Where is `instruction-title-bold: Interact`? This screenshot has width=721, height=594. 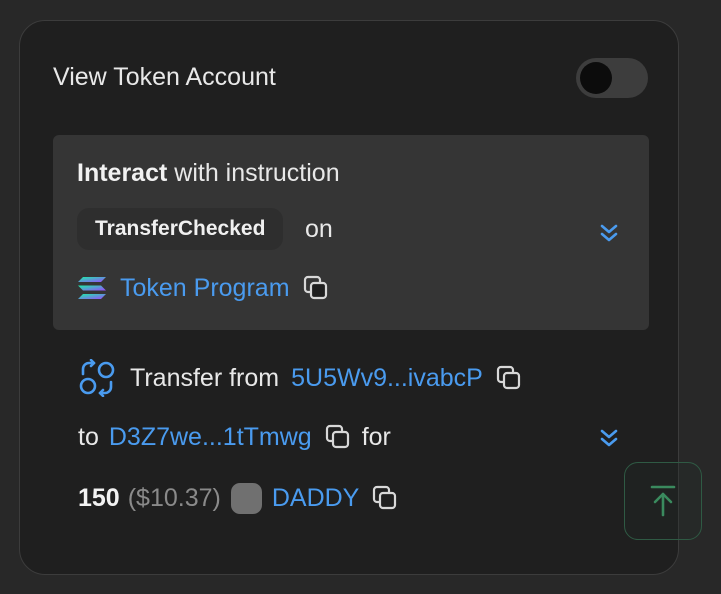
instruction-title-bold: Interact is located at coordinates (122, 173).